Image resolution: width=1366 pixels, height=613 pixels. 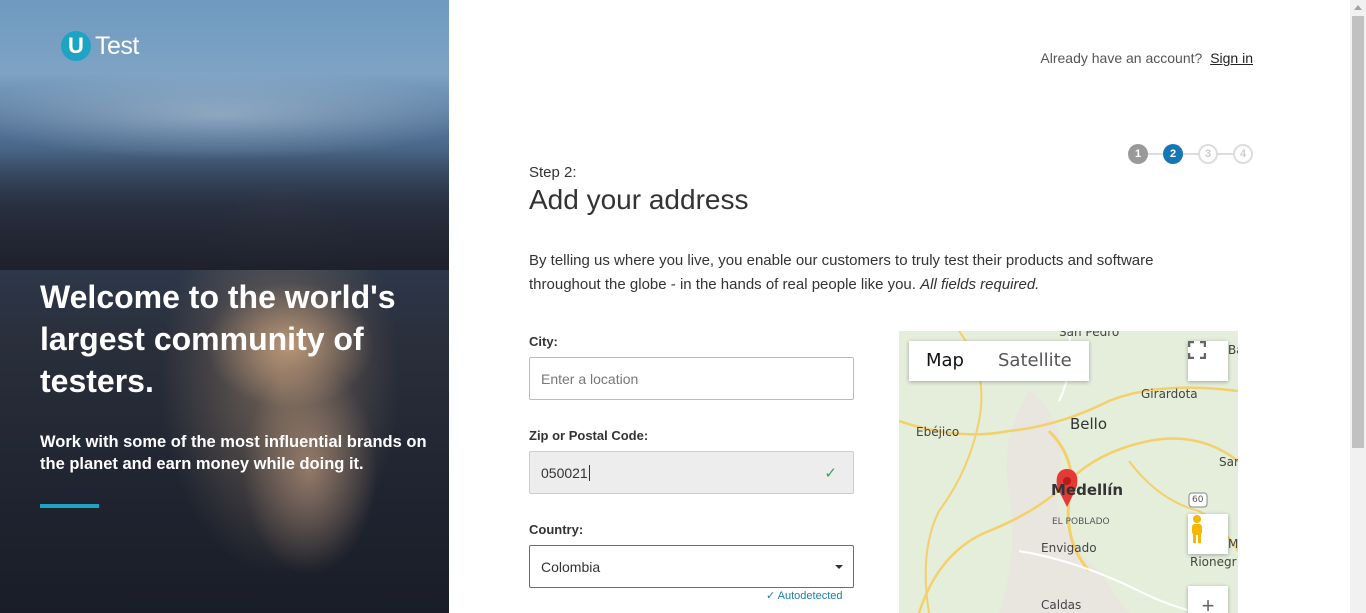 I want to click on signin-prompt: Already have an account? Sign in, so click(x=1146, y=58).